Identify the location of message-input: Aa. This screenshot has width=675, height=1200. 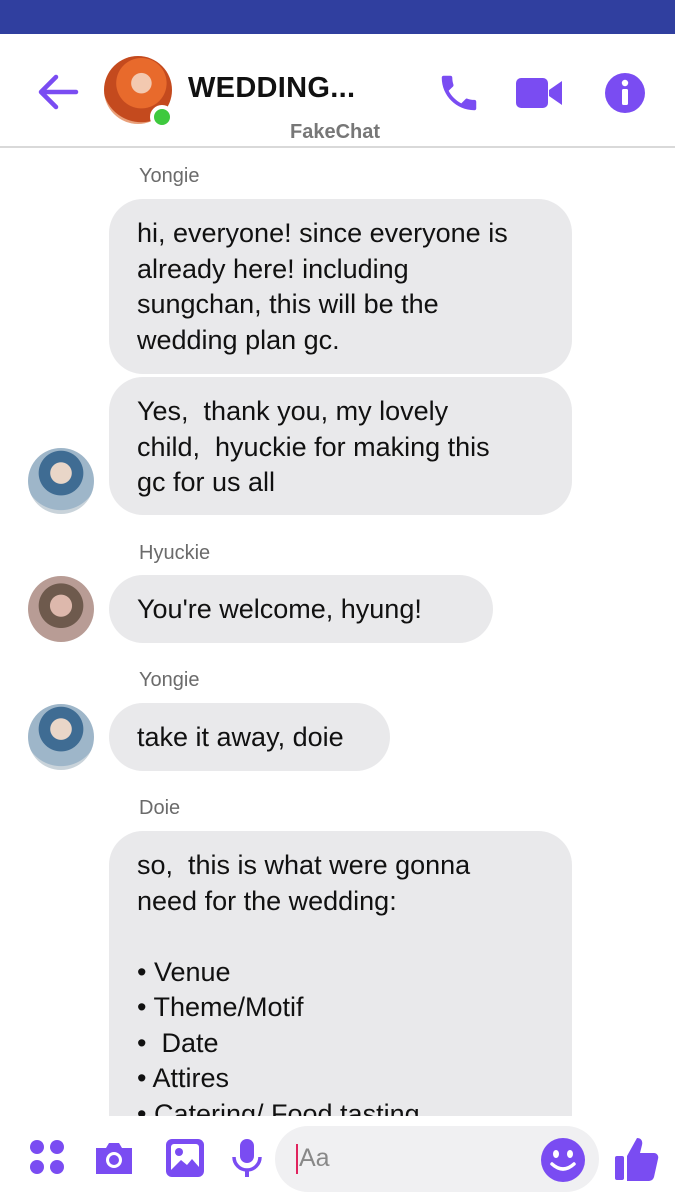
(437, 1159).